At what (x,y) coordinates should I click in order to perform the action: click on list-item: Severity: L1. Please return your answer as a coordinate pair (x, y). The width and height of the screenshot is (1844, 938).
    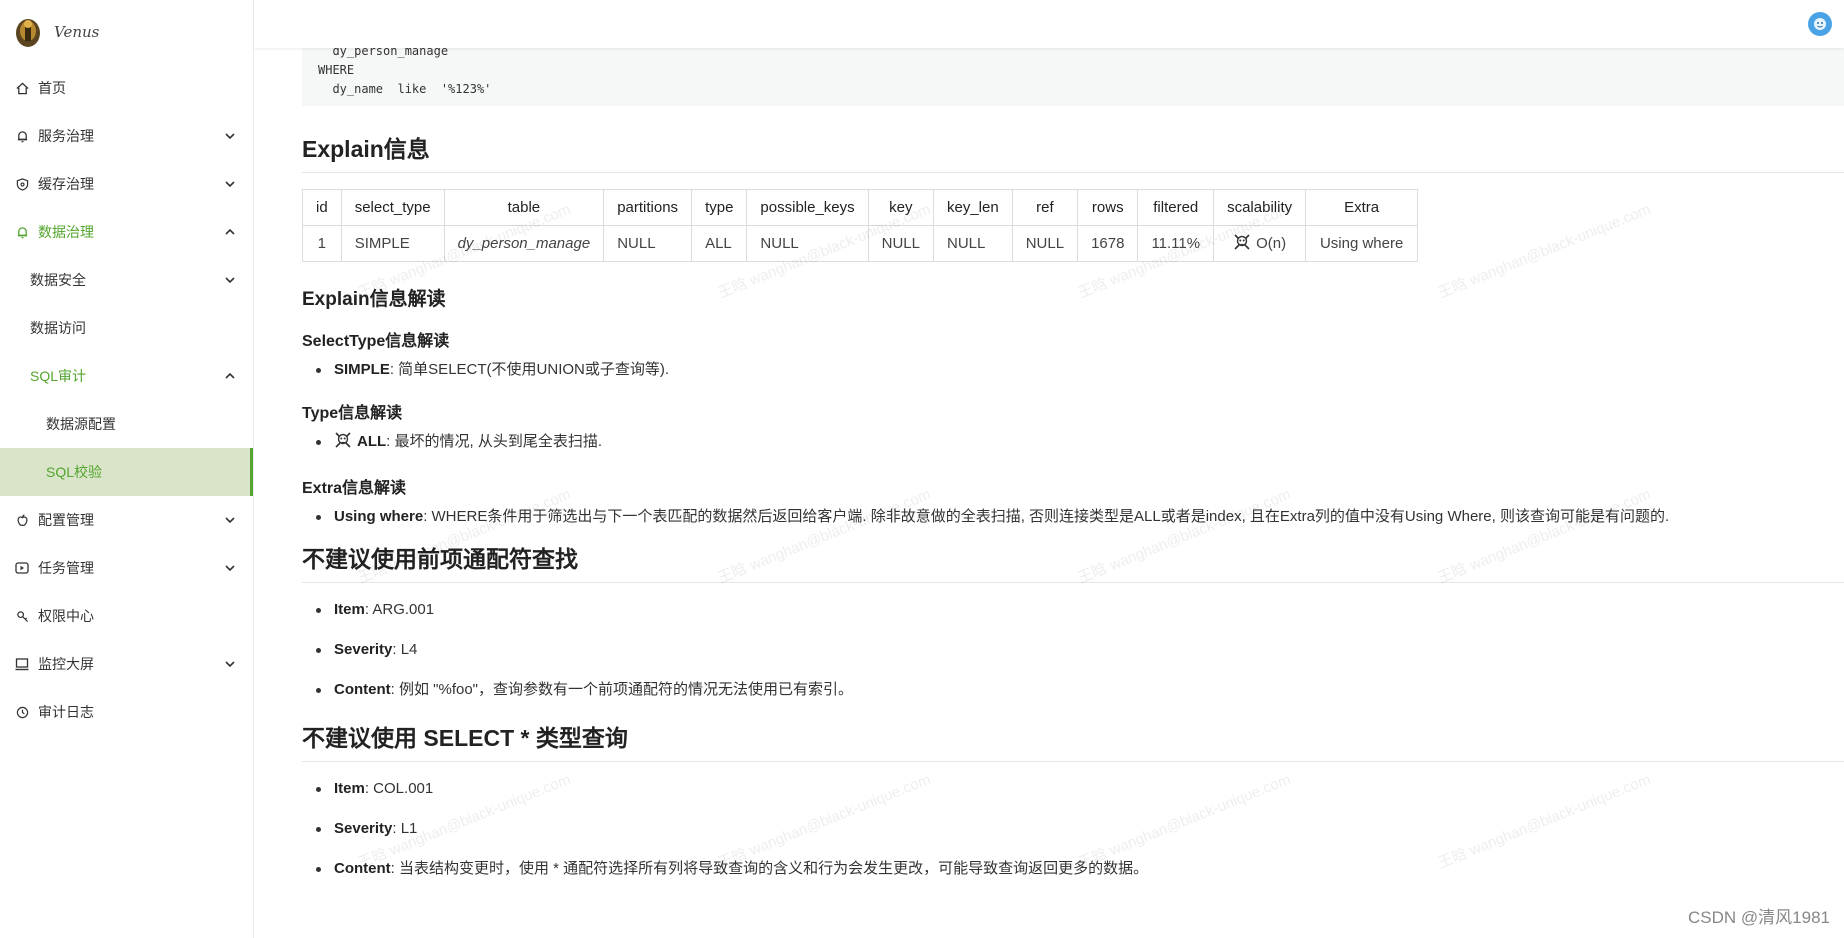
    Looking at the image, I should click on (1073, 829).